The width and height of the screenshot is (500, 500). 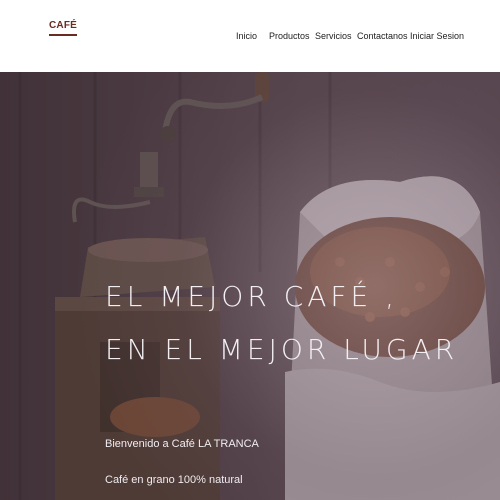 What do you see at coordinates (289, 36) in the screenshot?
I see `nav-productos: Productos` at bounding box center [289, 36].